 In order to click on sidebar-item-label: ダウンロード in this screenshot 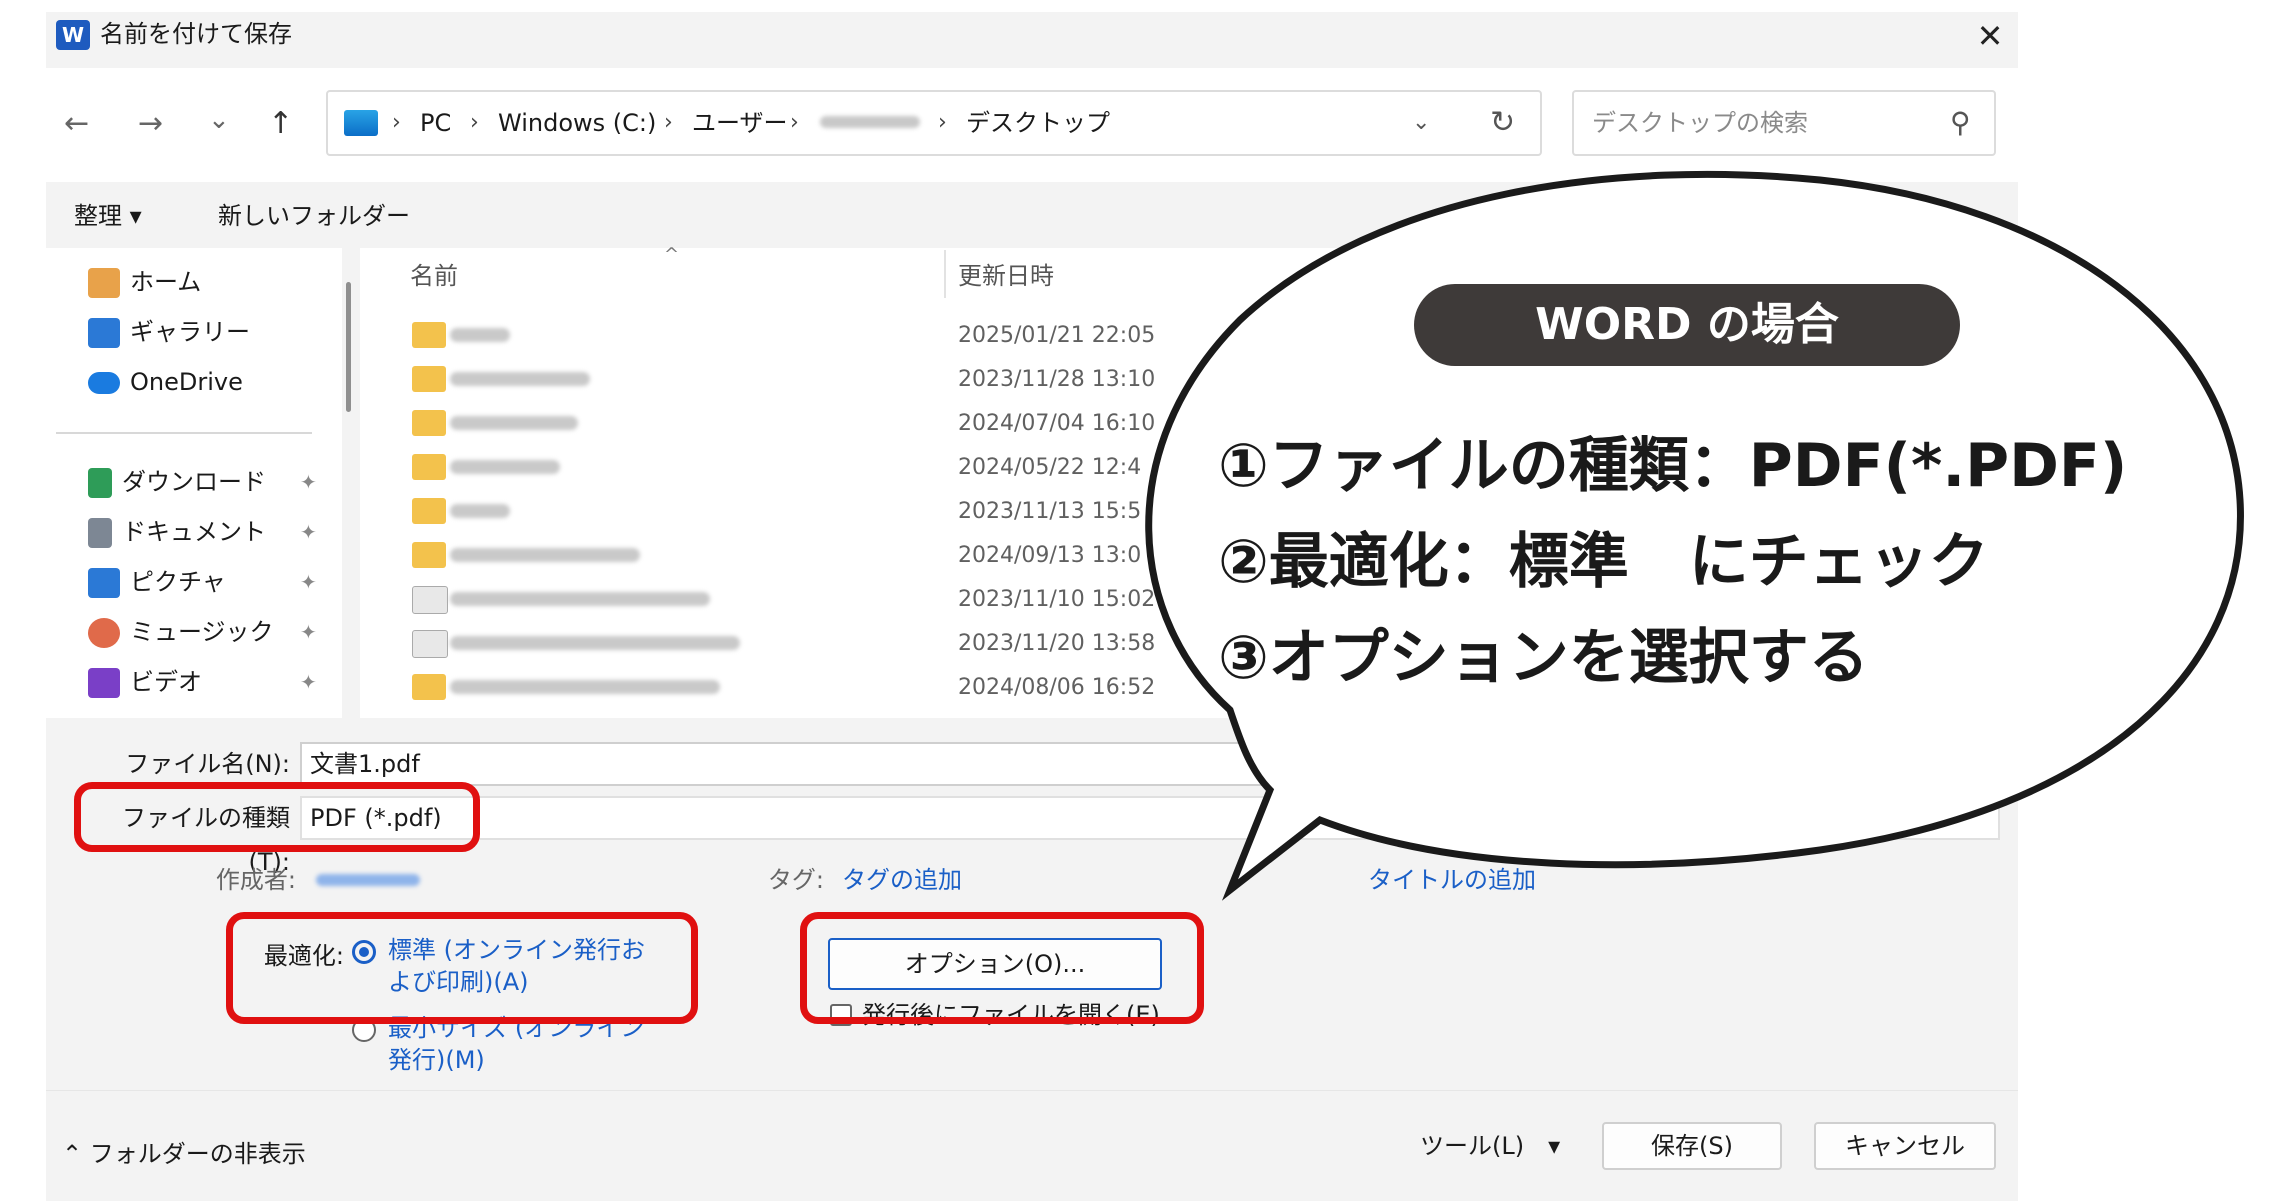, I will do `click(194, 482)`.